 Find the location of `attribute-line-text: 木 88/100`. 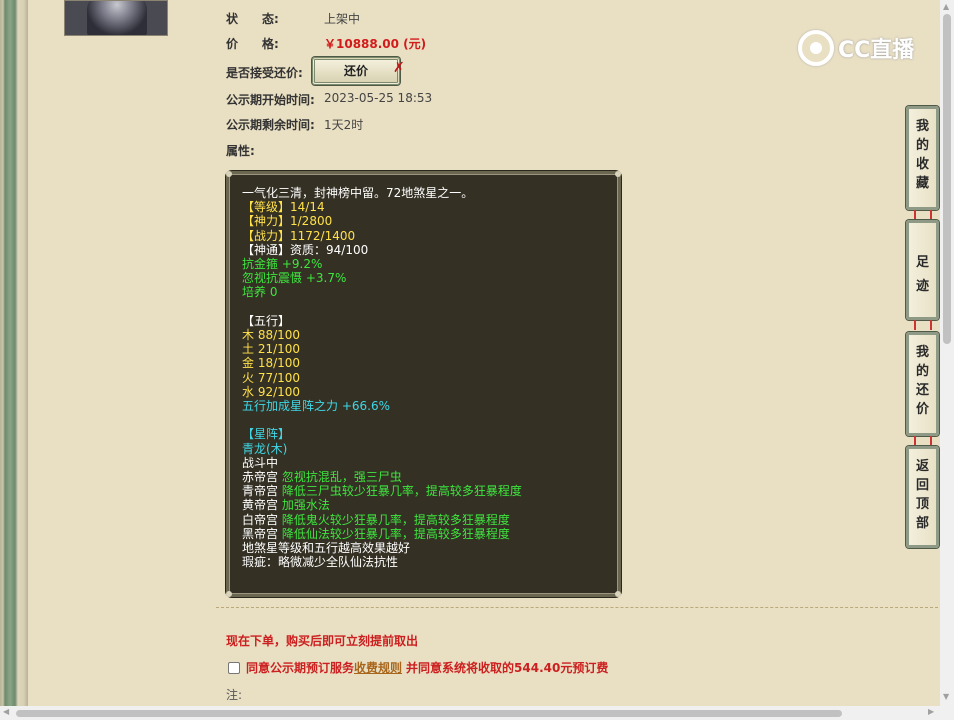

attribute-line-text: 木 88/100 is located at coordinates (271, 335).